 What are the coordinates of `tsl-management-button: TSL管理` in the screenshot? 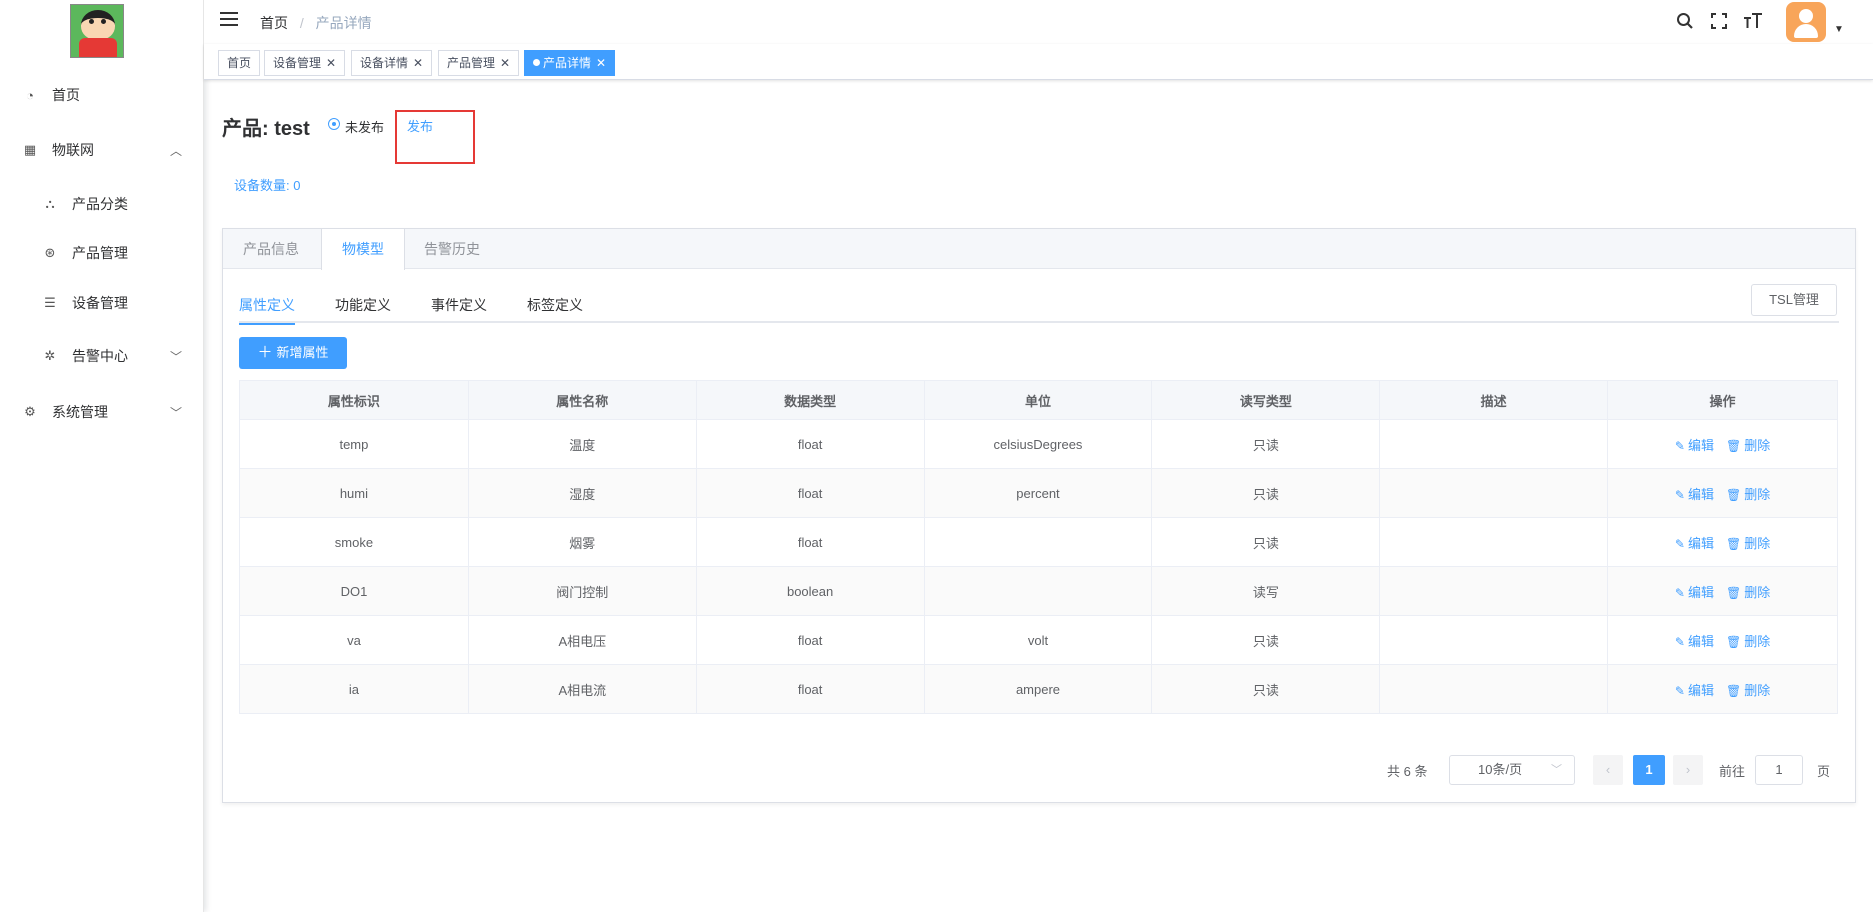 It's located at (1794, 300).